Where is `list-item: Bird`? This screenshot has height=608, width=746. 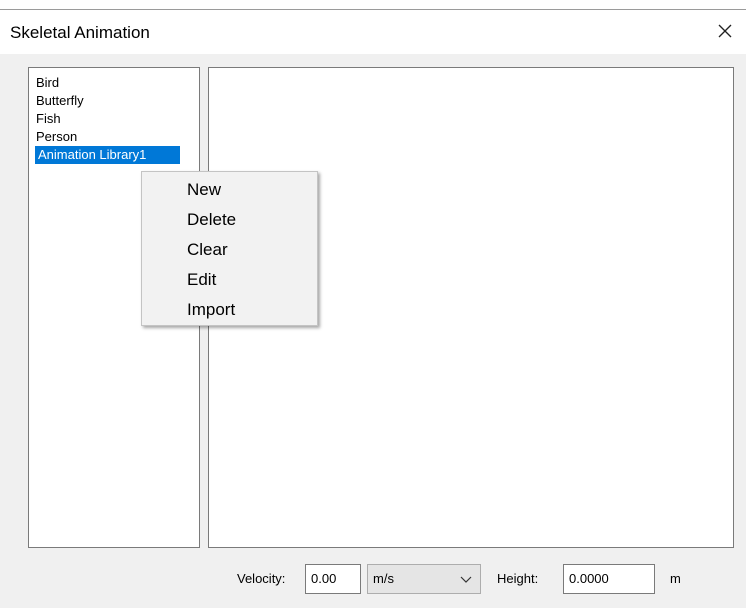 list-item: Bird is located at coordinates (114, 83).